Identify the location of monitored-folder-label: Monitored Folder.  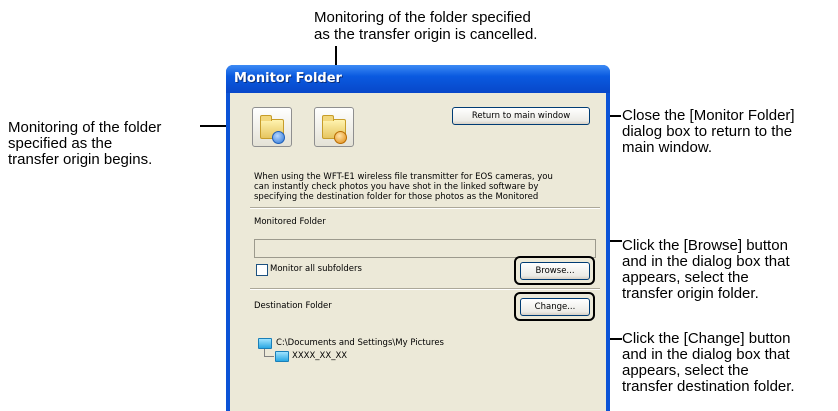
(290, 222).